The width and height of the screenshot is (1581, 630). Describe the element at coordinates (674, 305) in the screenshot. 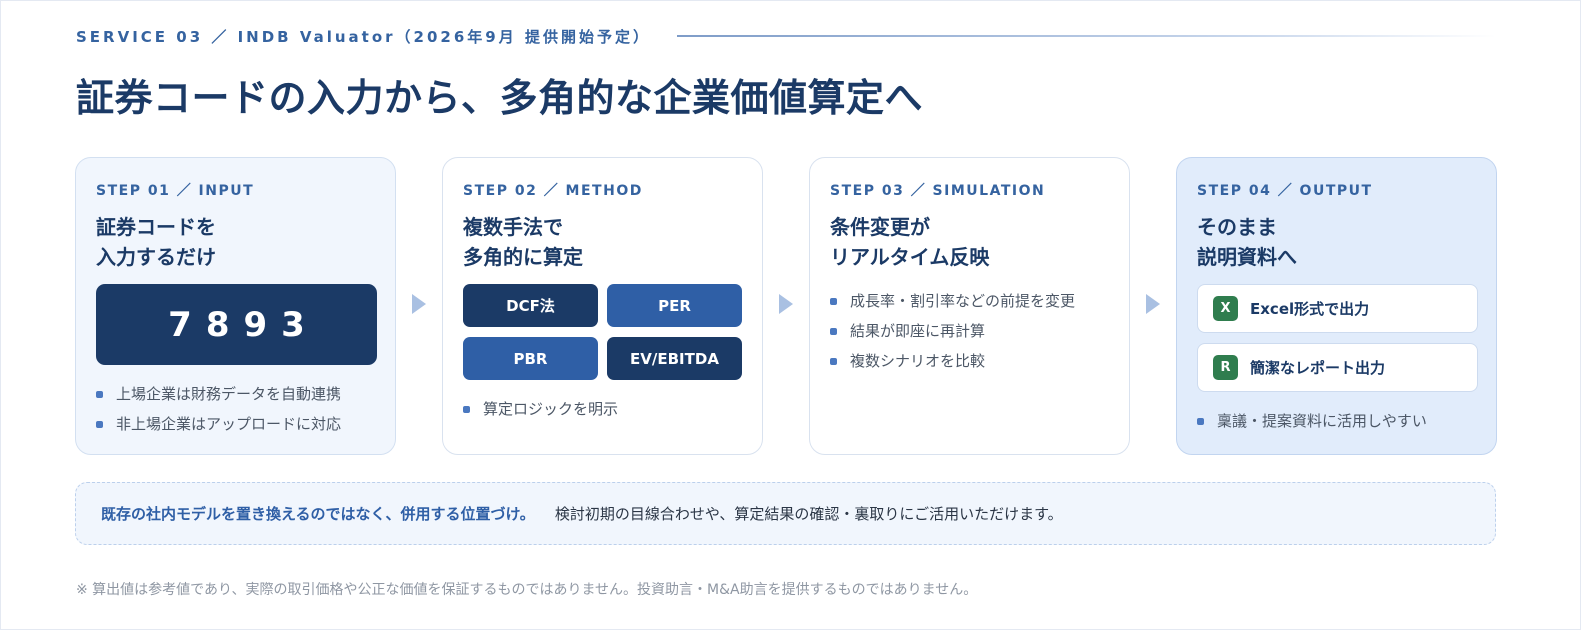

I see `method-per: PER` at that location.